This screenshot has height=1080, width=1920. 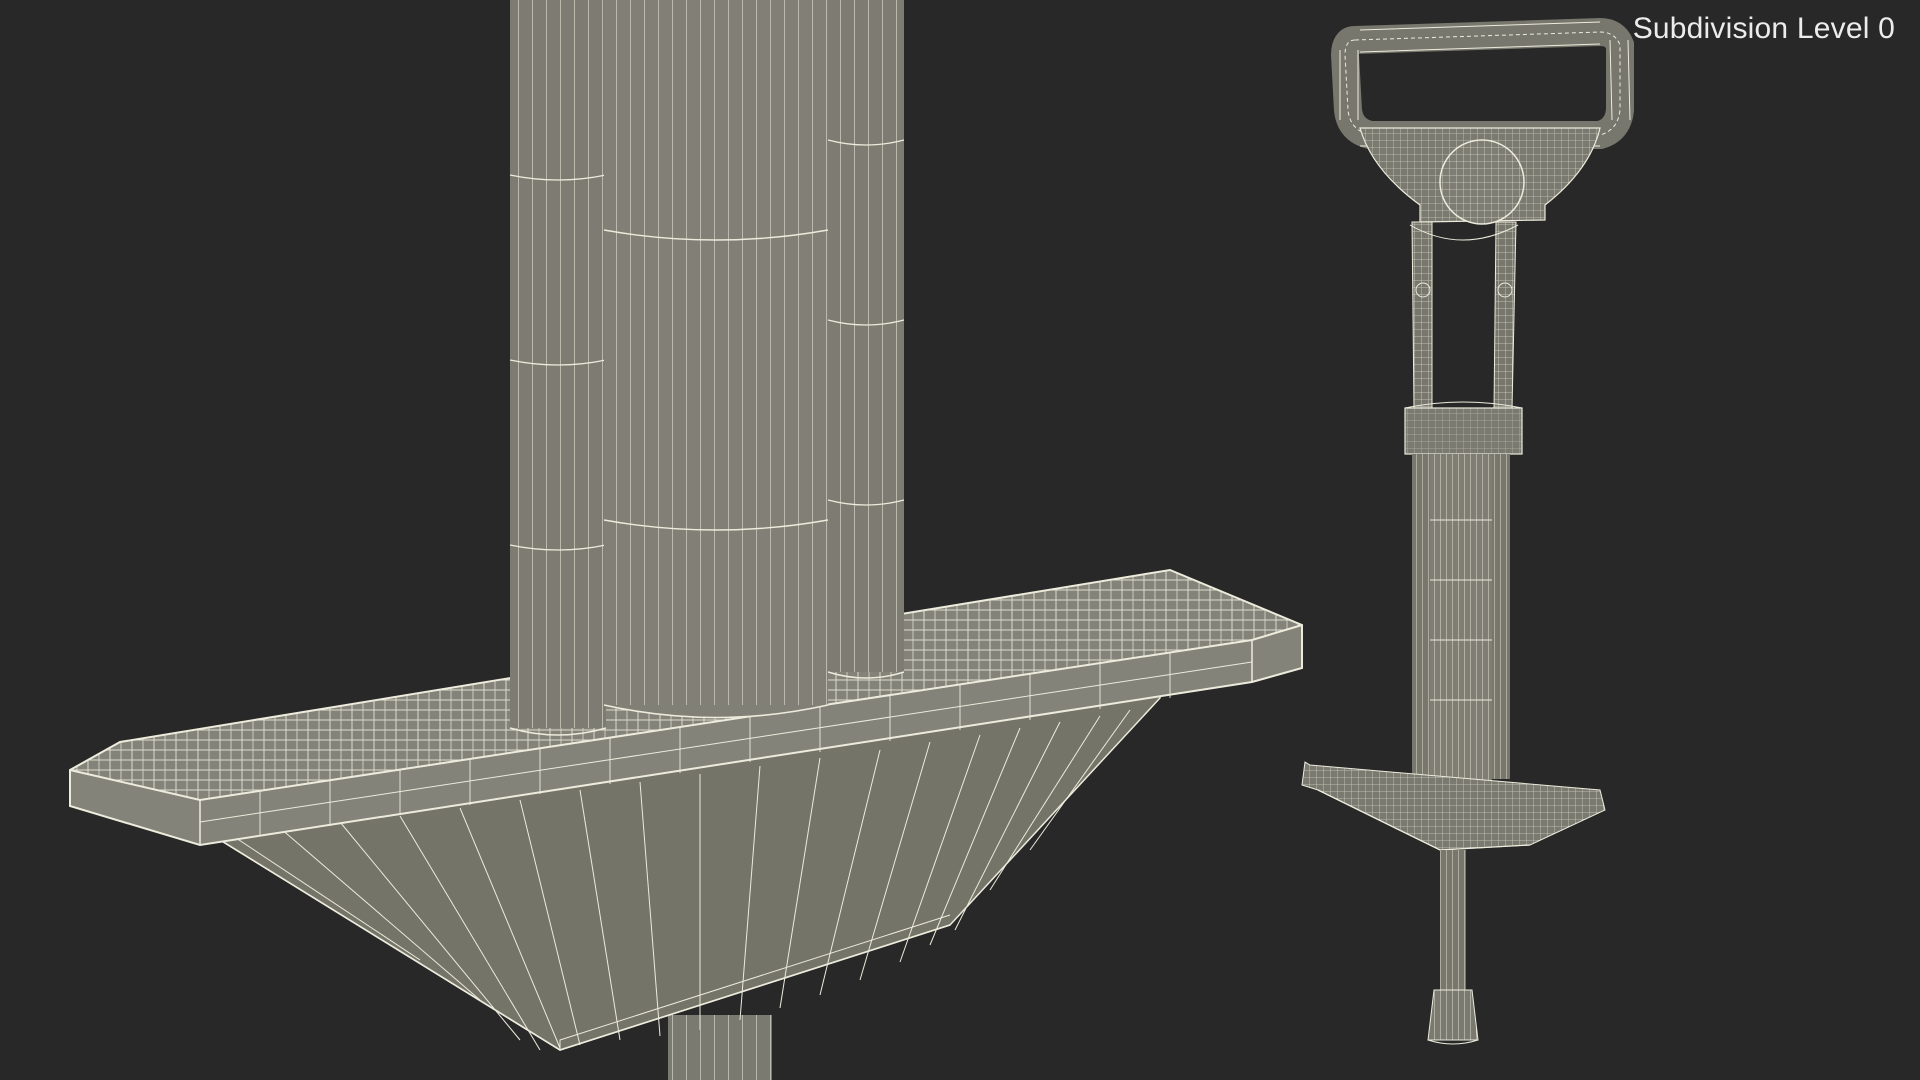 What do you see at coordinates (1480, 176) in the screenshot?
I see `pogo-yoke` at bounding box center [1480, 176].